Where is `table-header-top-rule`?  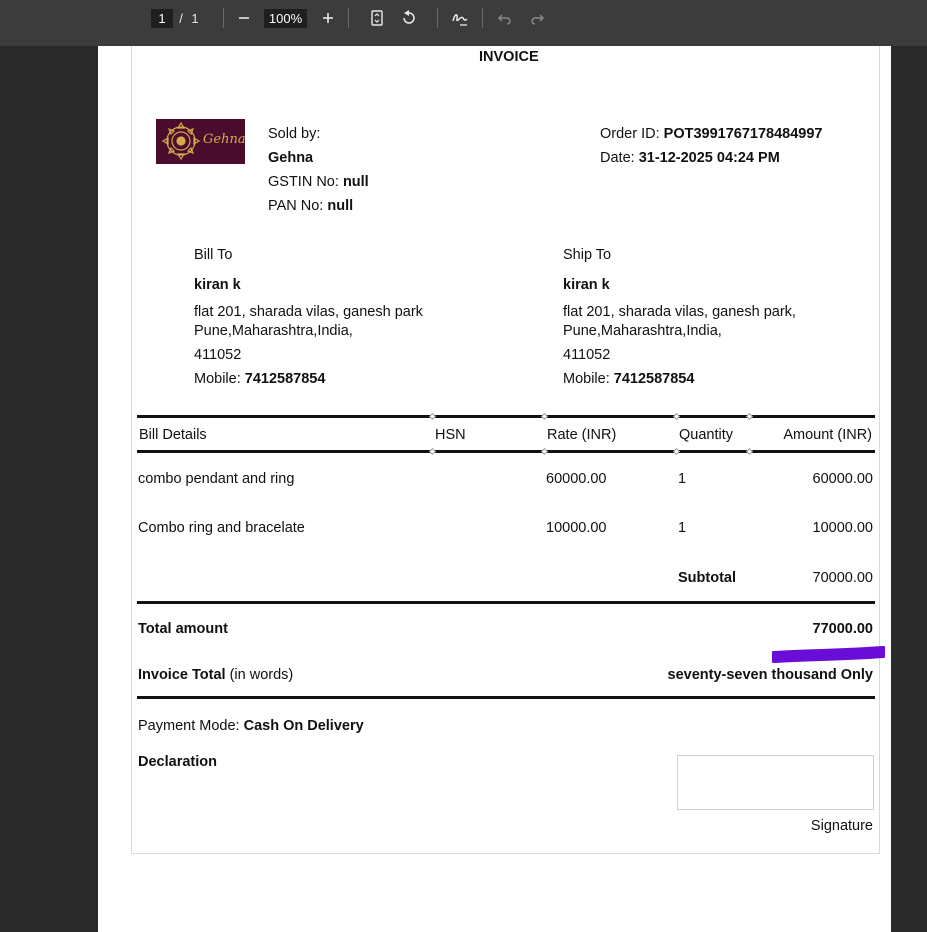 table-header-top-rule is located at coordinates (506, 416).